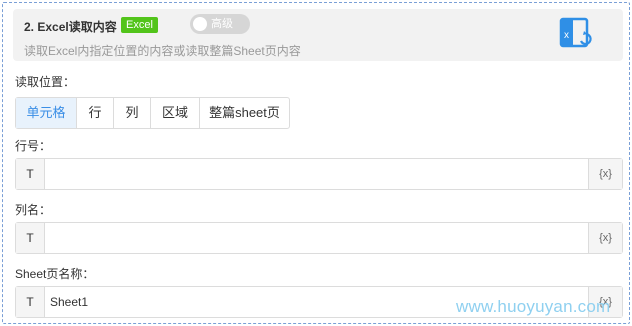 The image size is (632, 326). I want to click on row-number-field: T {x}, so click(319, 174).